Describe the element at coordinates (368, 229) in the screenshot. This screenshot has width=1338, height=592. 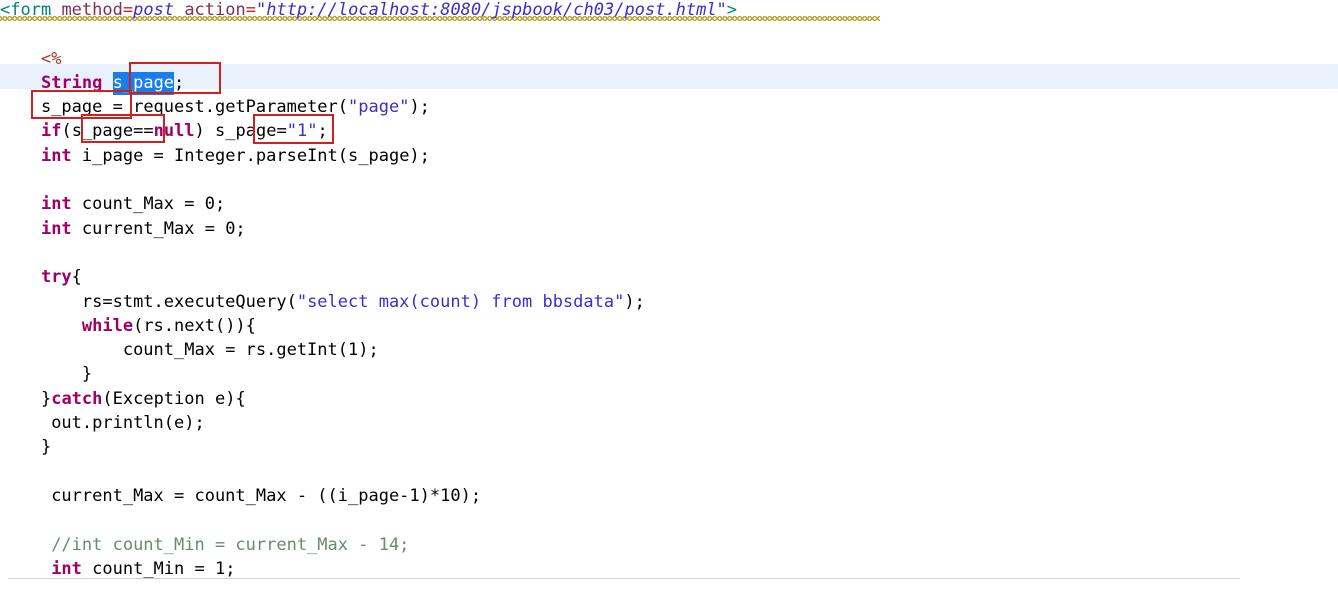
I see `code-line-10: int current_Max = 0;` at that location.